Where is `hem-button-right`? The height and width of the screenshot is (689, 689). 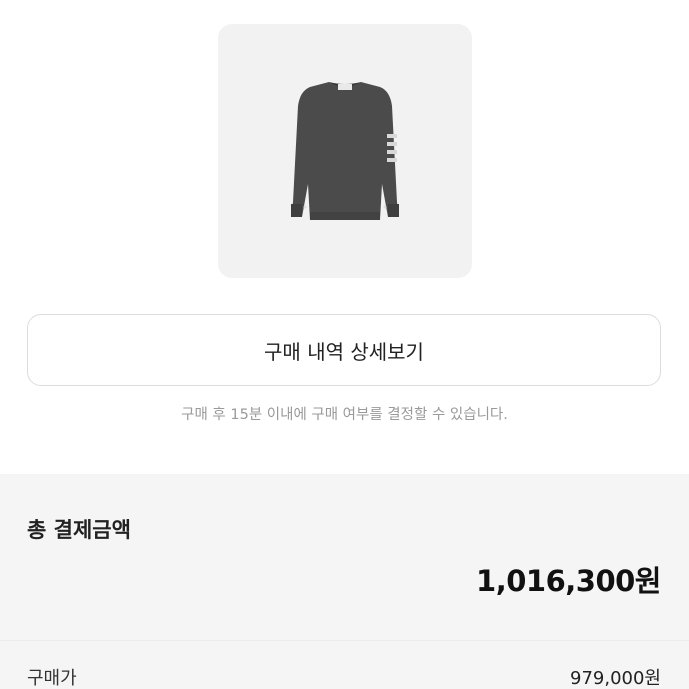 hem-button-right is located at coordinates (385, 207).